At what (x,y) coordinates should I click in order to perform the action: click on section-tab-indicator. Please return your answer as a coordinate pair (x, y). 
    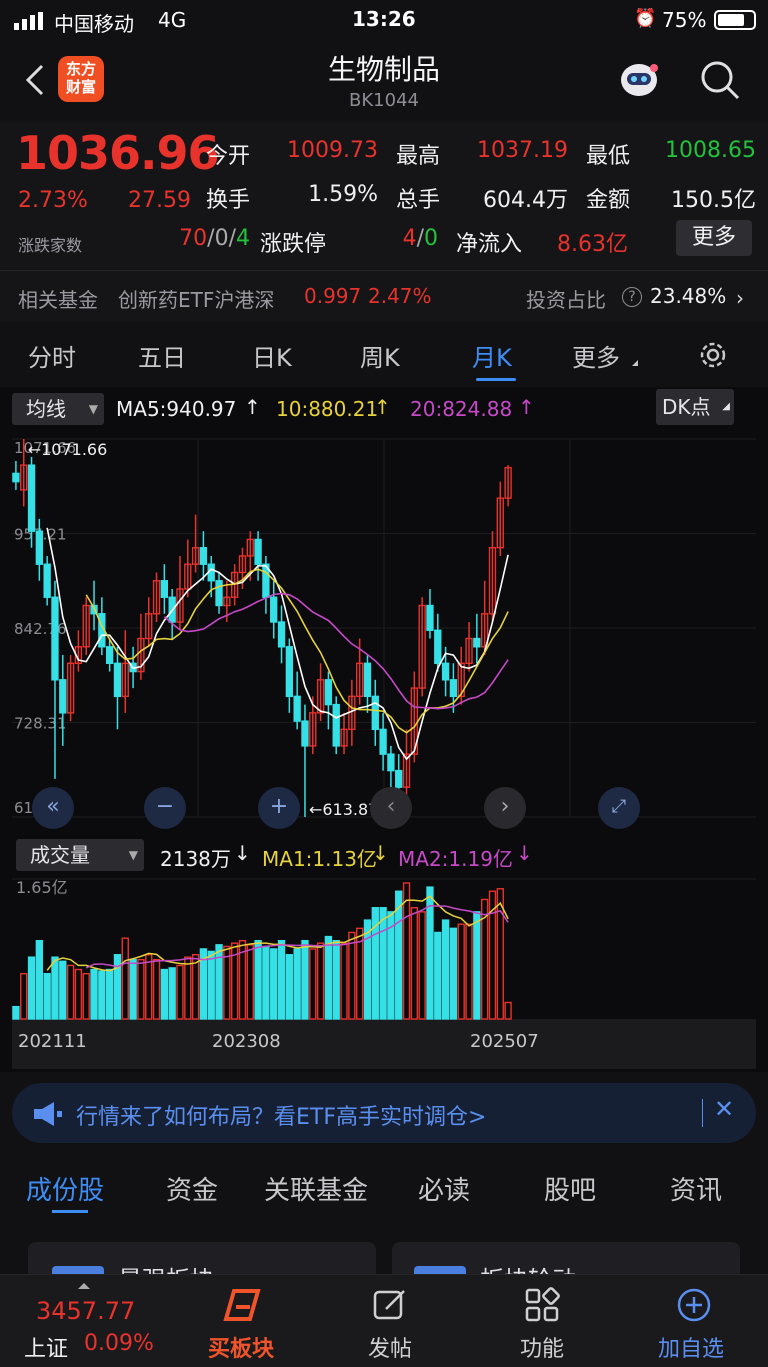
    Looking at the image, I should click on (70, 1211).